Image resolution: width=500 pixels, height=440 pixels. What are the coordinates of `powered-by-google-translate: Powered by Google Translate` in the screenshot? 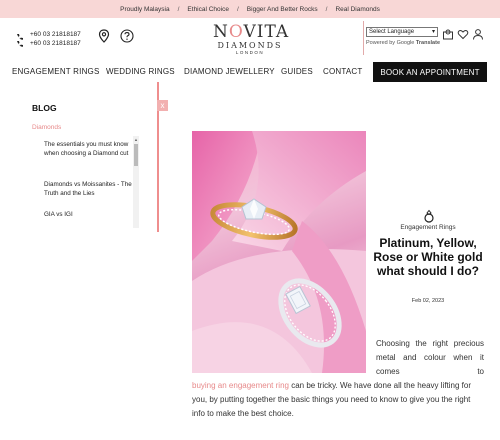 It's located at (403, 43).